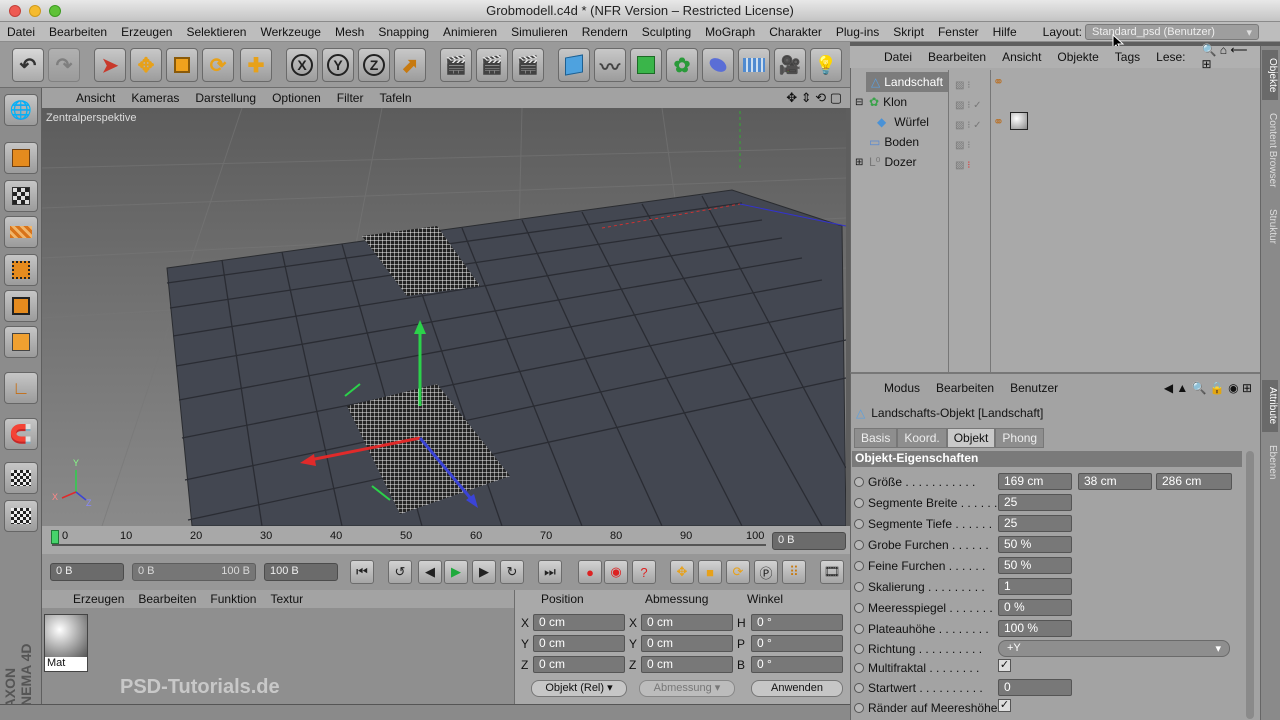 This screenshot has width=1280, height=720. What do you see at coordinates (862, 162) in the screenshot?
I see `expand-icon: ⊞` at bounding box center [862, 162].